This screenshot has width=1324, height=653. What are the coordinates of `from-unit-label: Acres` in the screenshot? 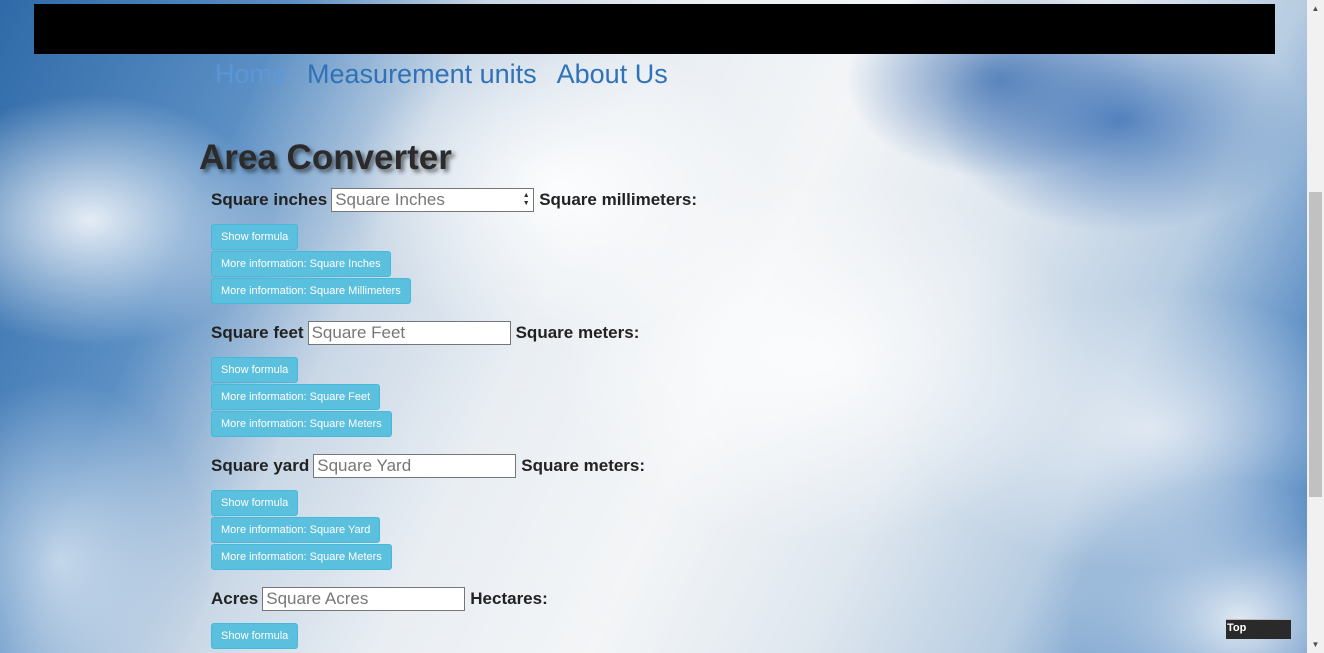 It's located at (235, 598).